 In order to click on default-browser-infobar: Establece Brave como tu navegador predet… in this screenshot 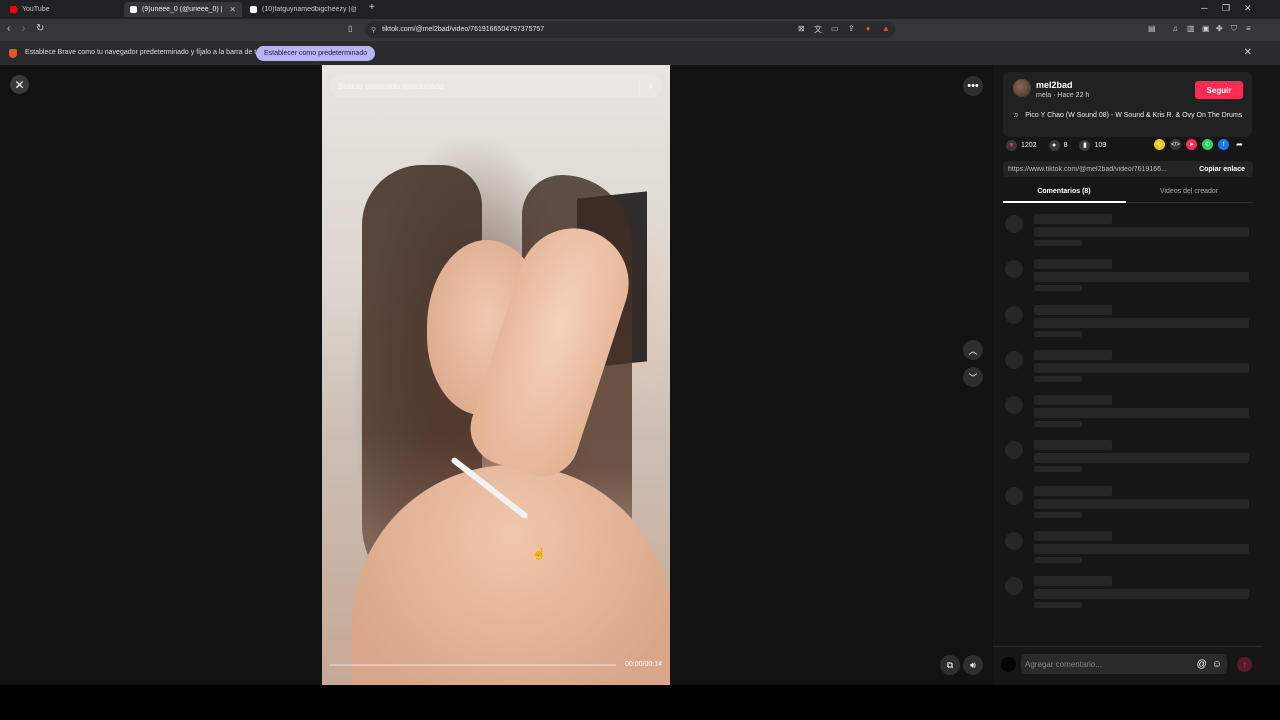, I will do `click(640, 52)`.